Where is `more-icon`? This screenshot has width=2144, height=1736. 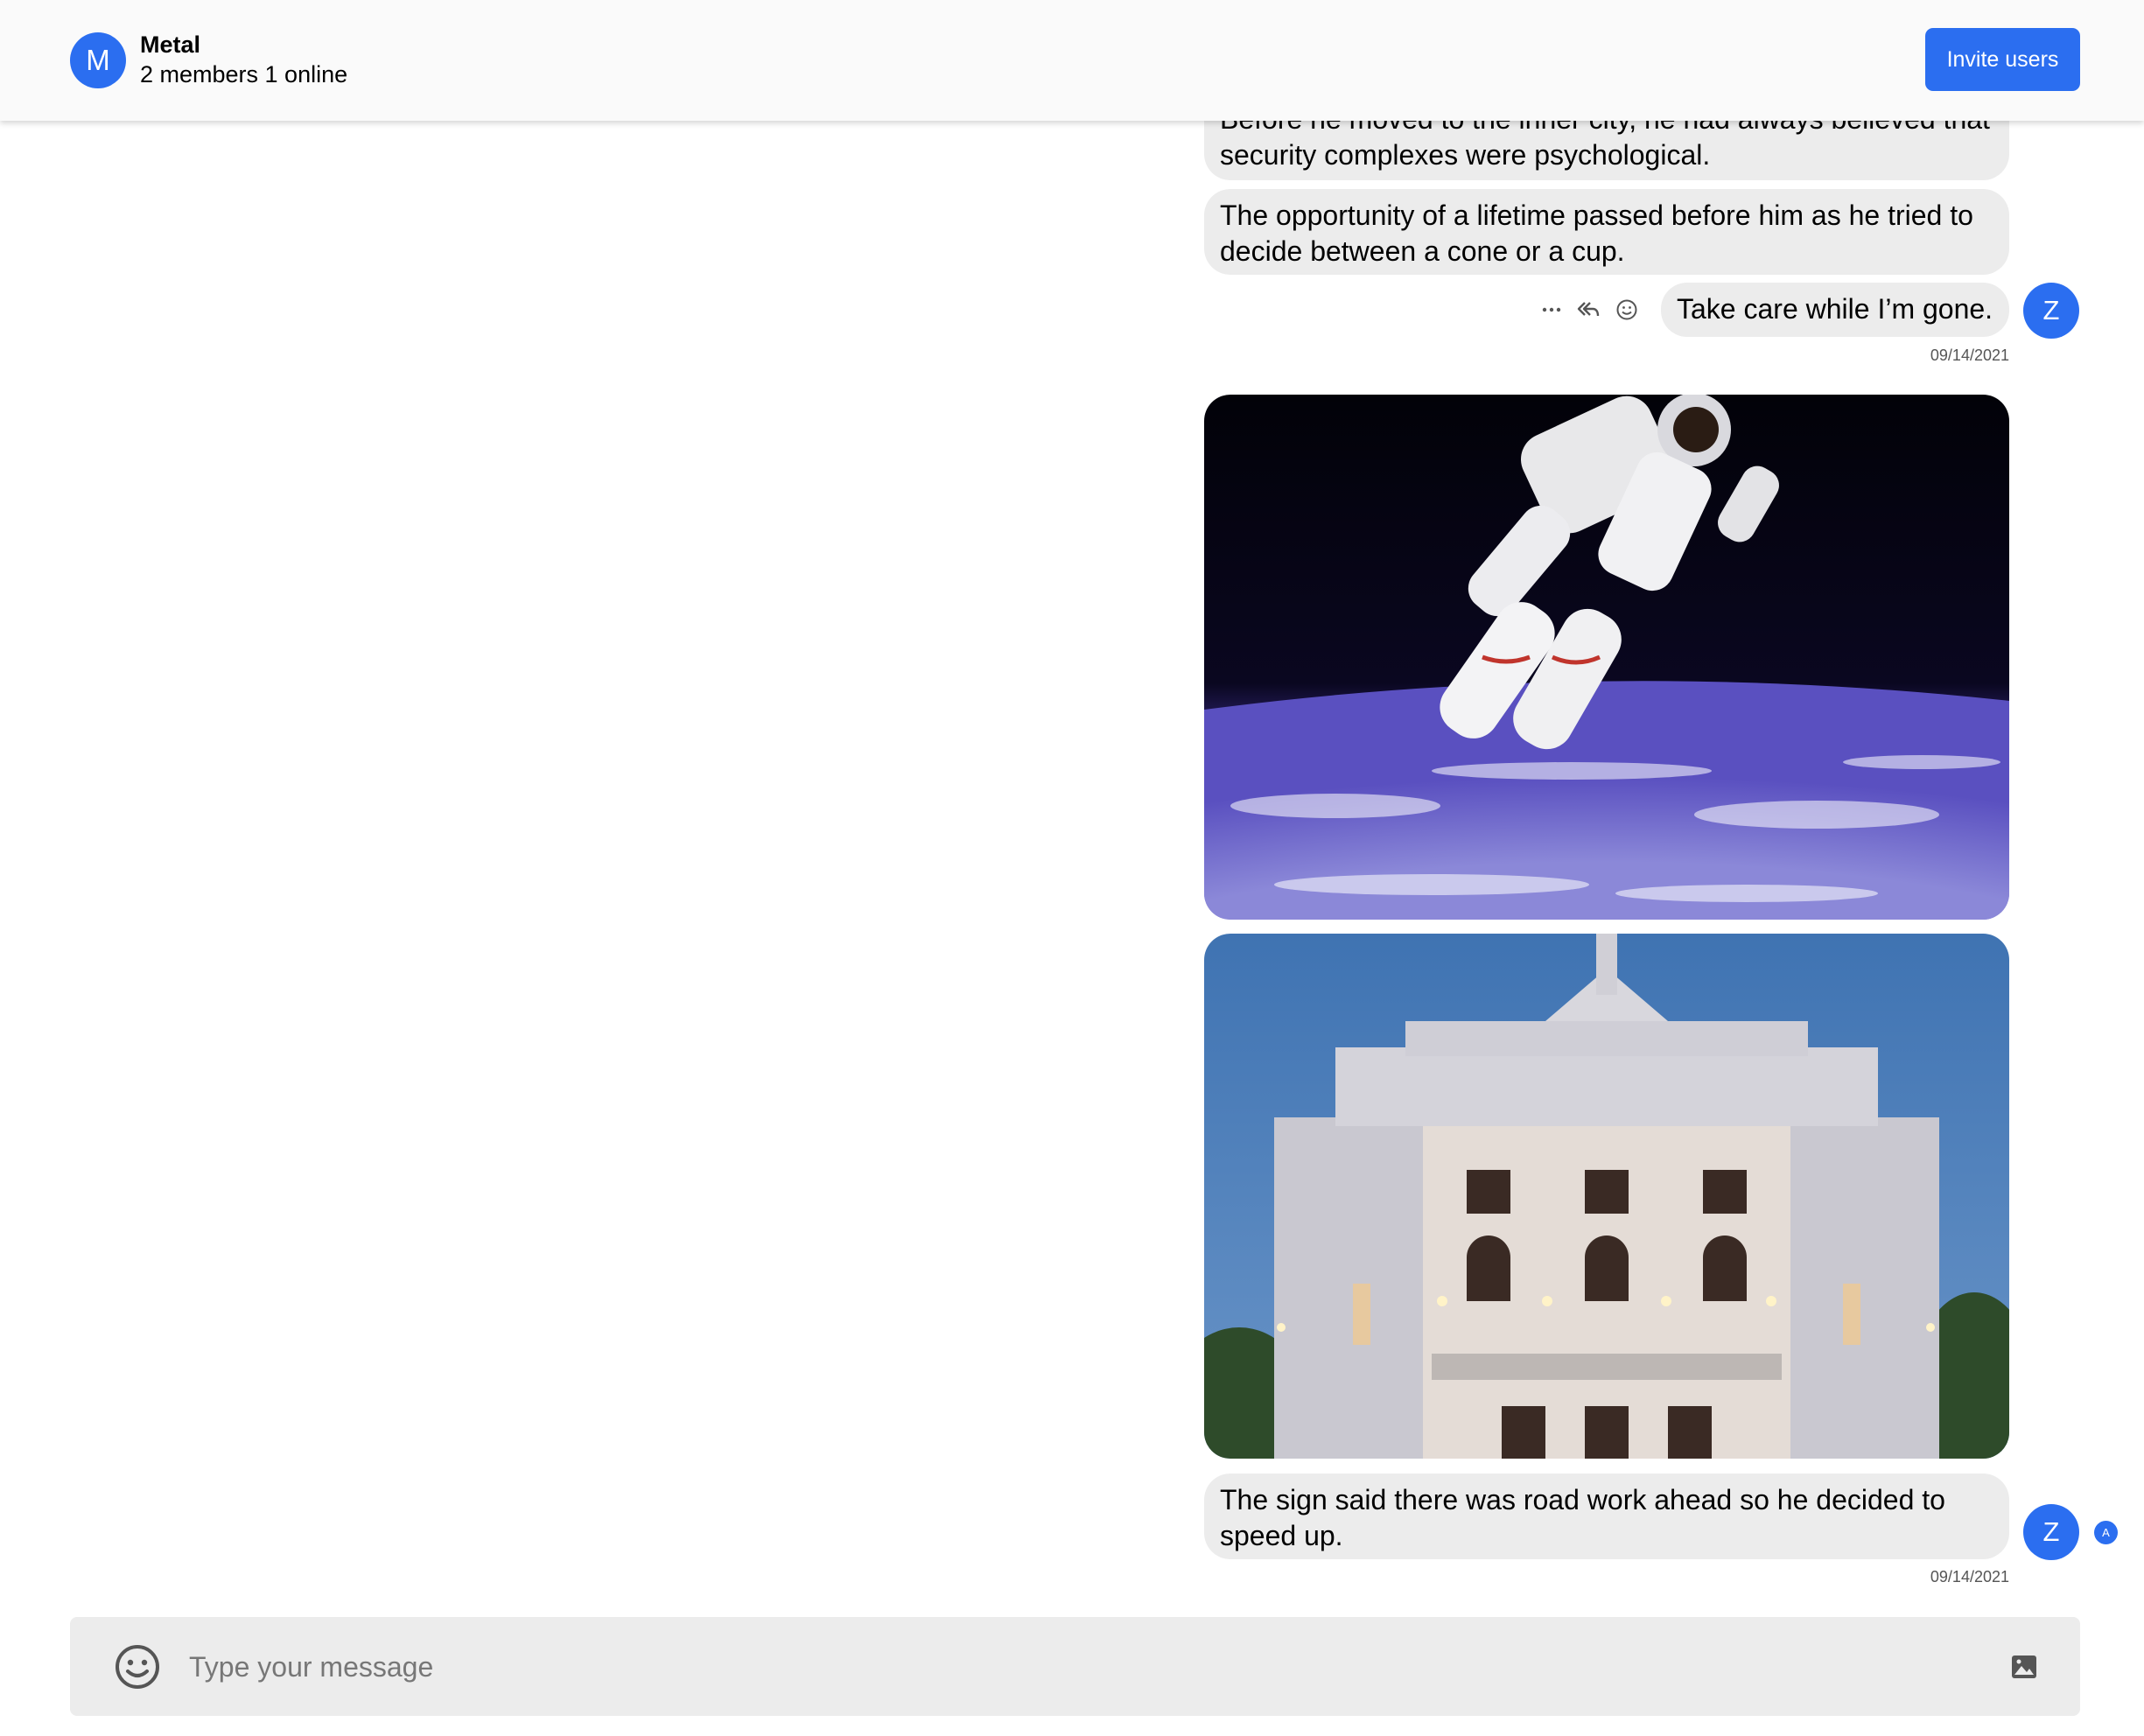
more-icon is located at coordinates (1551, 309).